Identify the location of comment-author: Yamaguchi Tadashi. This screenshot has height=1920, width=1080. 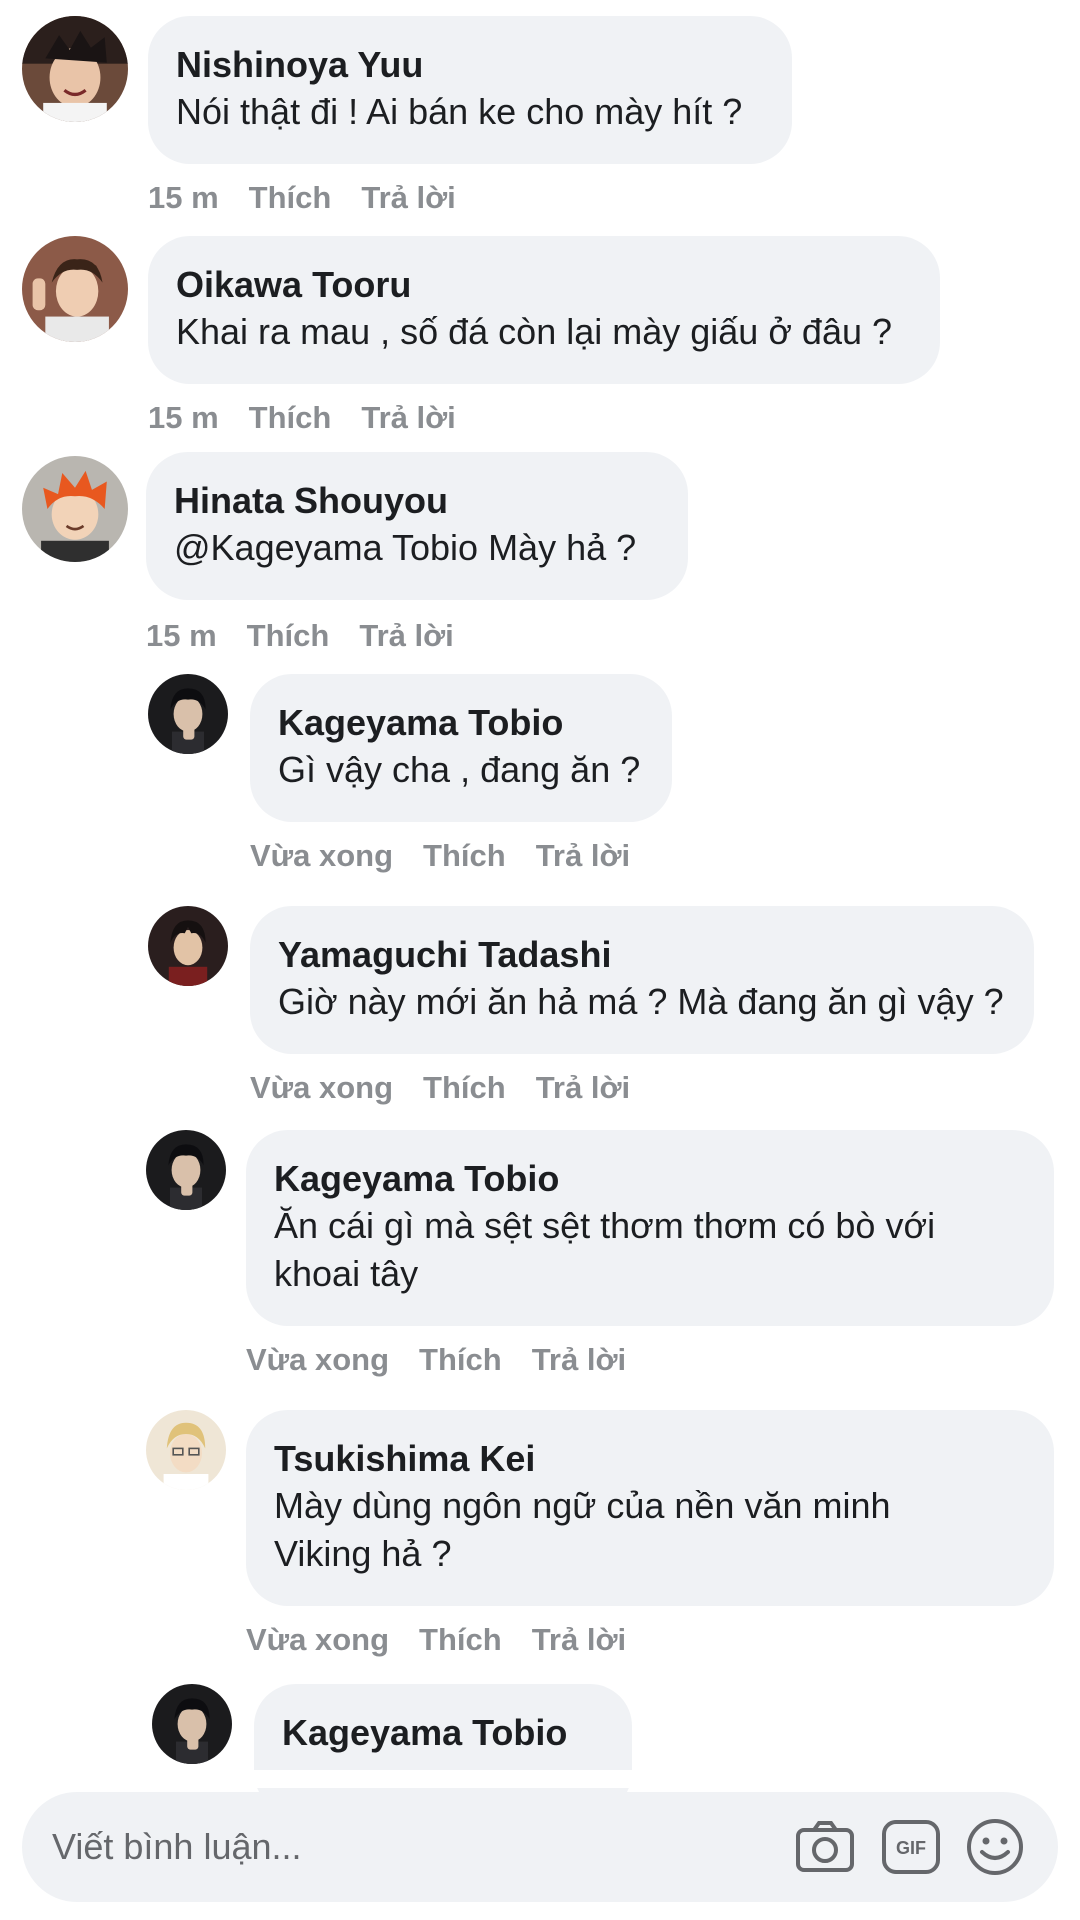
(642, 955).